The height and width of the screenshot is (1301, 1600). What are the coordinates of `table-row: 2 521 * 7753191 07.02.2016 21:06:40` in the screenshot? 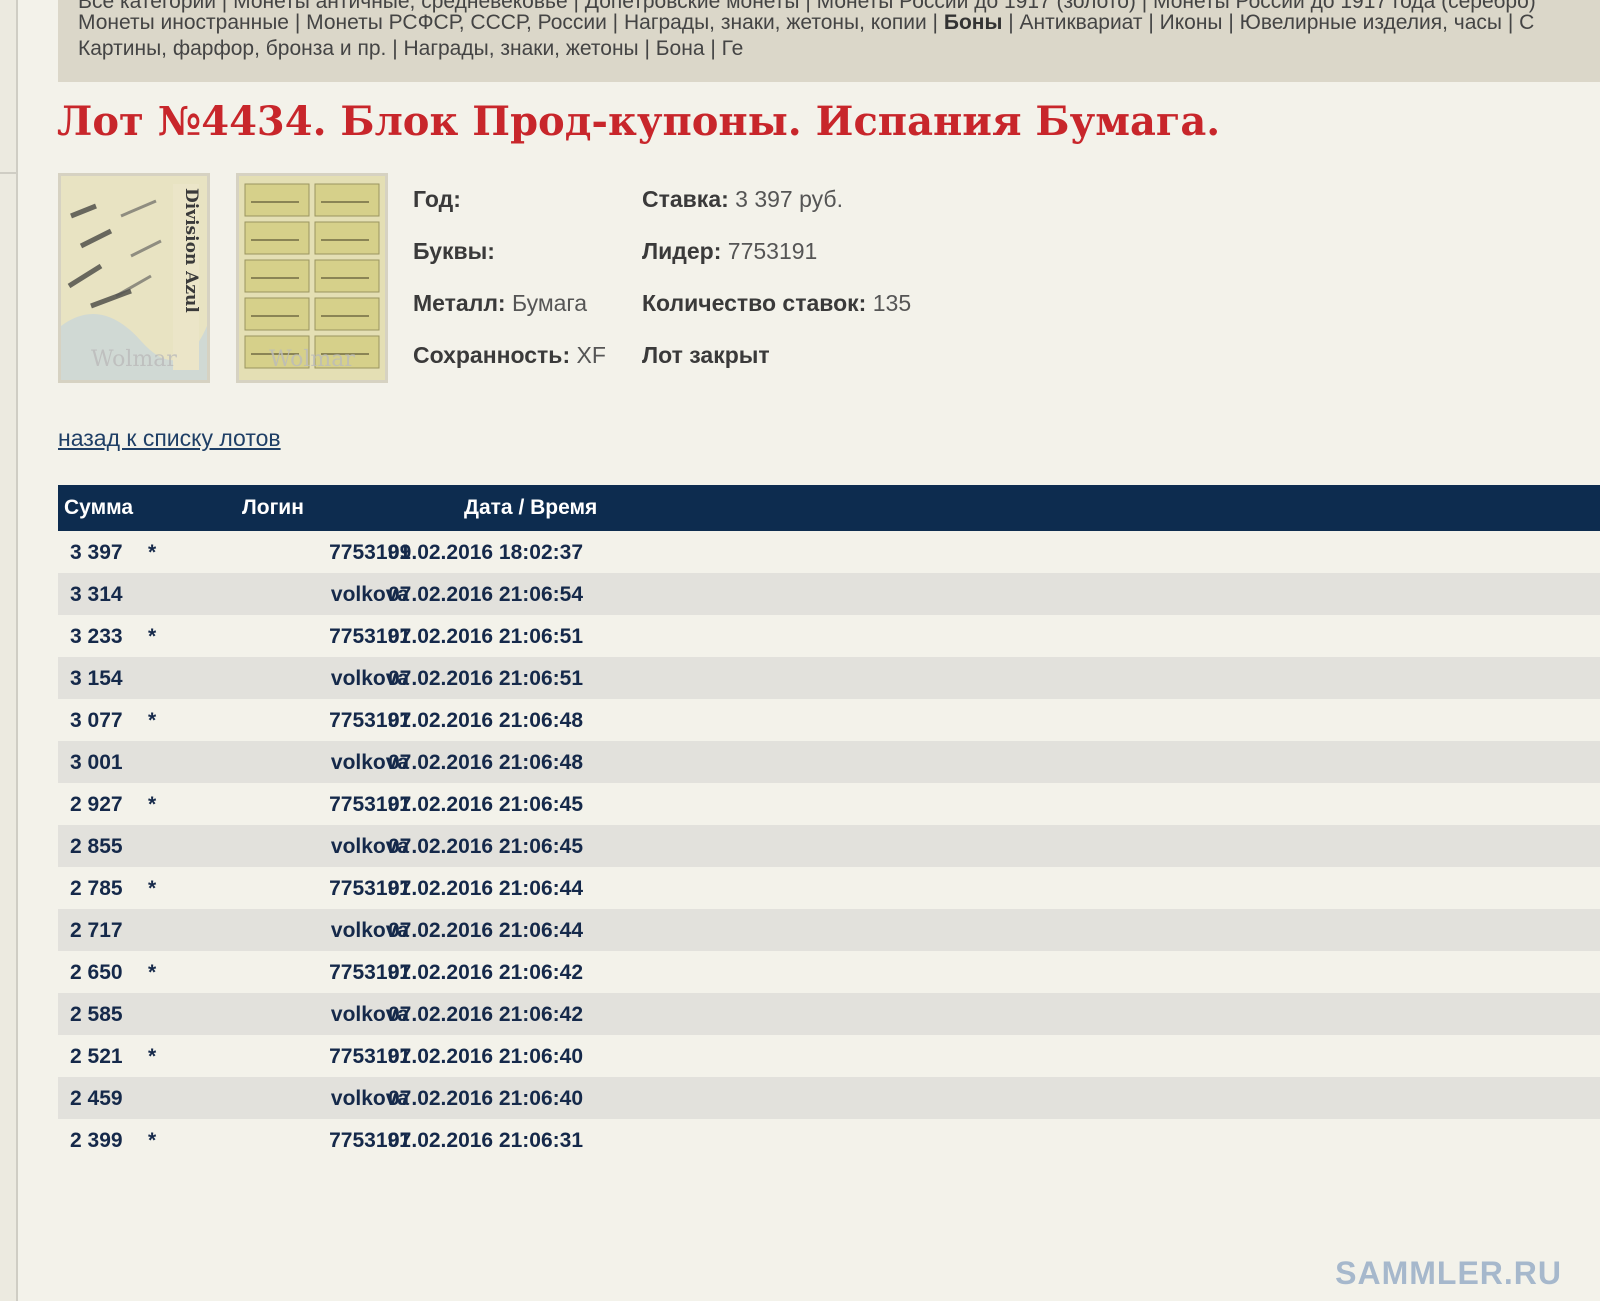 It's located at (829, 1056).